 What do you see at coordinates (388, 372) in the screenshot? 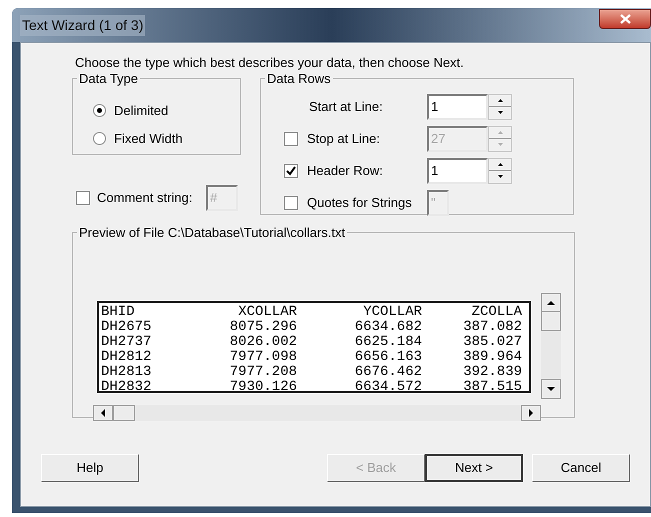
I see `table-cell-text: 6676.462` at bounding box center [388, 372].